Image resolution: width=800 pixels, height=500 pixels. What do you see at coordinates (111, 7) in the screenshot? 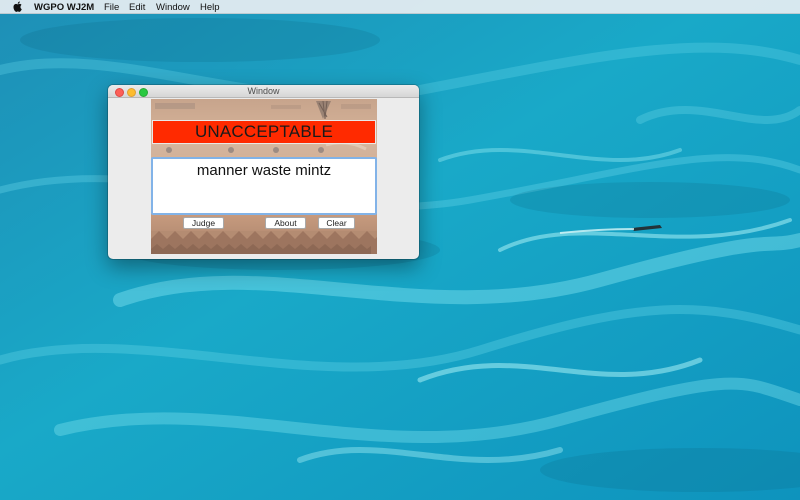
I see `menu-file: File` at bounding box center [111, 7].